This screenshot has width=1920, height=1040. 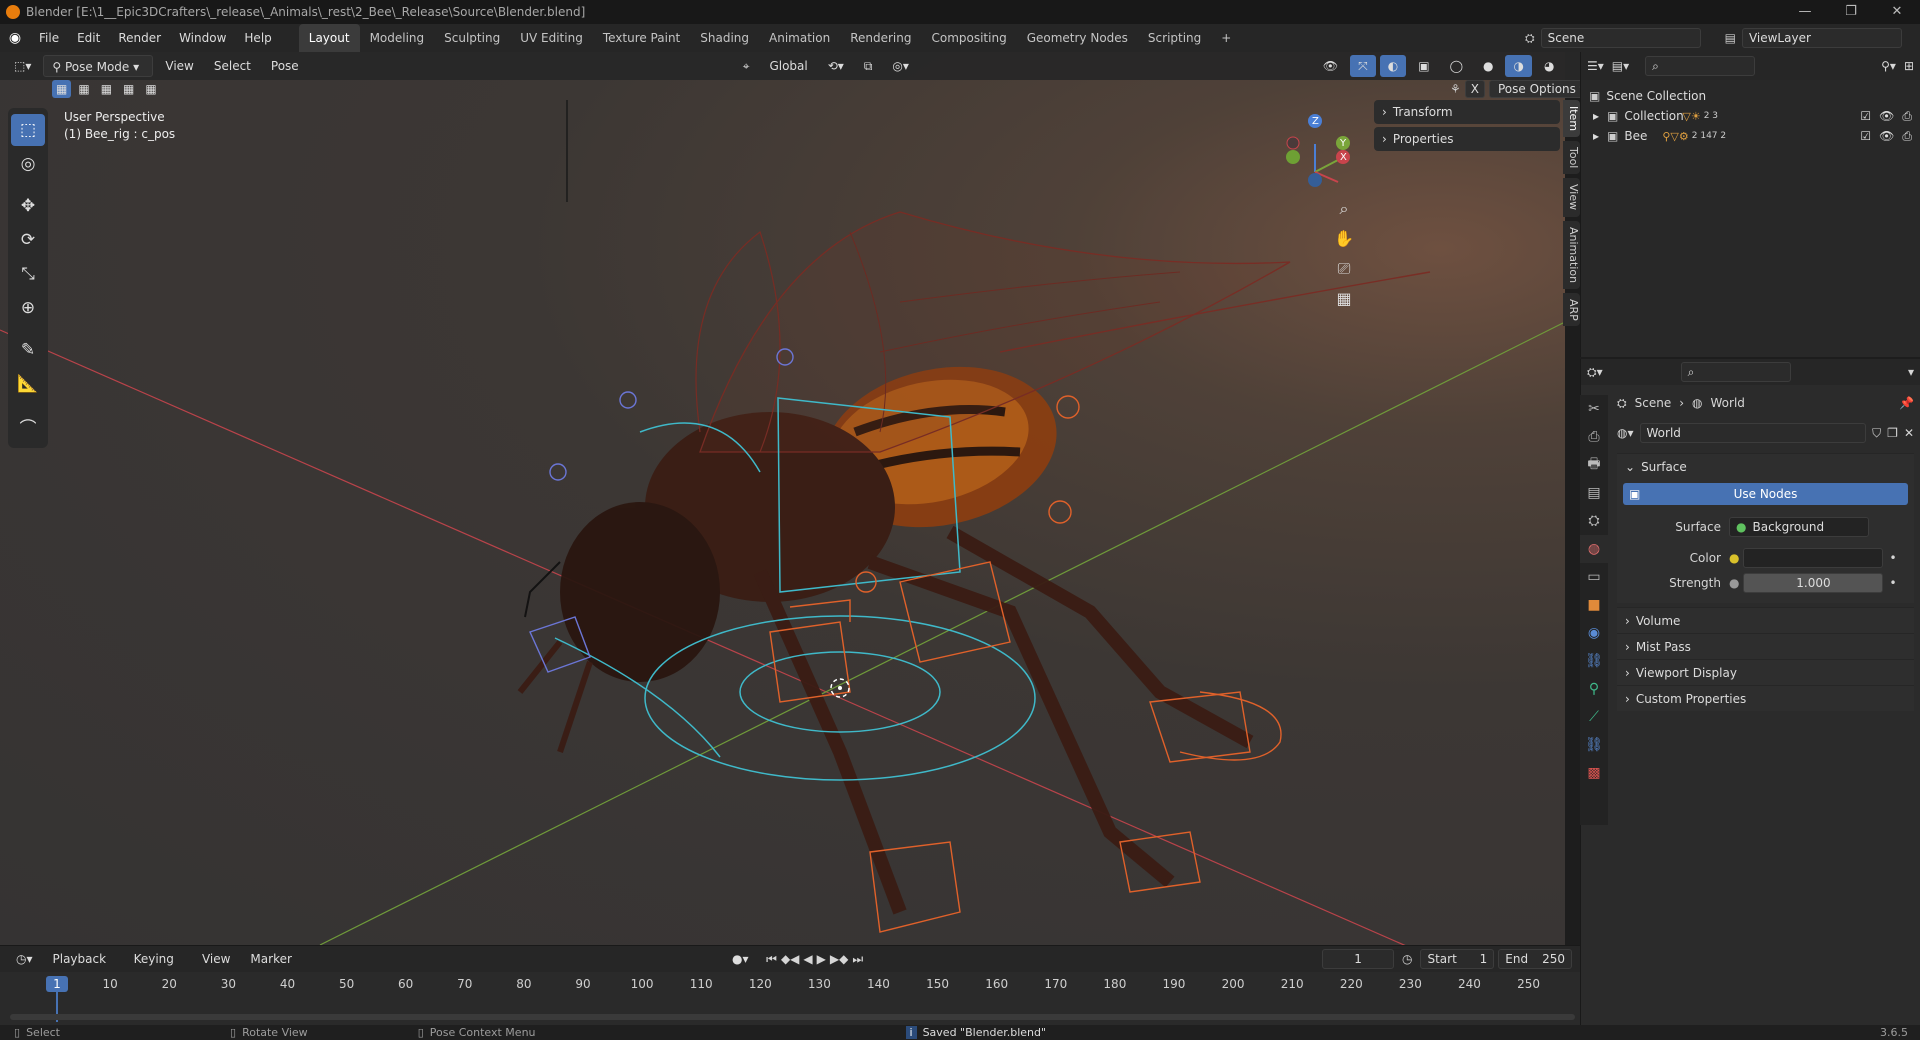 What do you see at coordinates (792, 1017) in the screenshot?
I see `timeline-scrollbar` at bounding box center [792, 1017].